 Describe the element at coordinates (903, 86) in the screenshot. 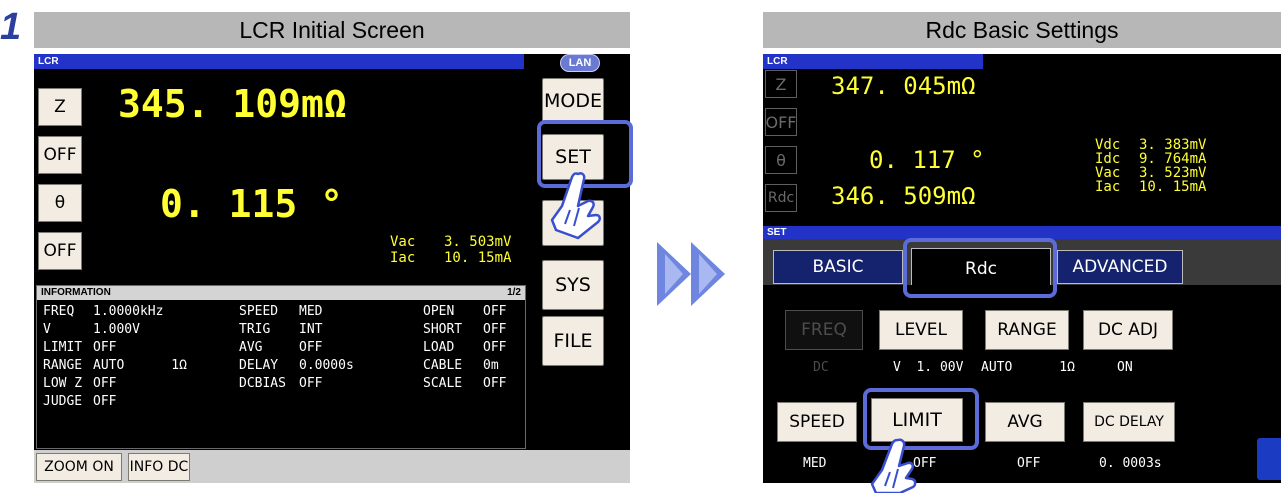

I see `impedance-value: 347. 045mΩ` at that location.